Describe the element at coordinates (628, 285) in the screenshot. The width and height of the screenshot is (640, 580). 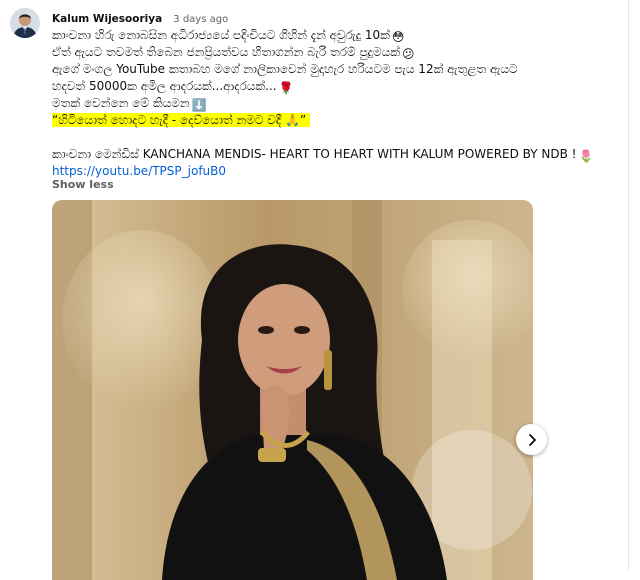
I see `page-divider` at that location.